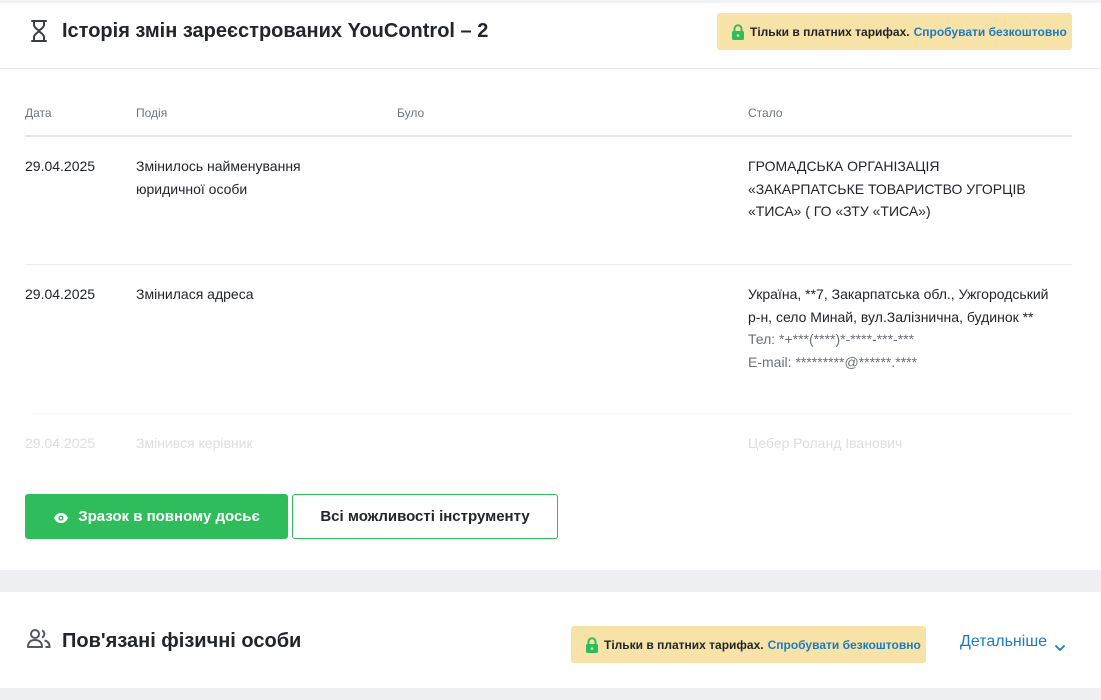  I want to click on chevron-down-icon, so click(1060, 645).